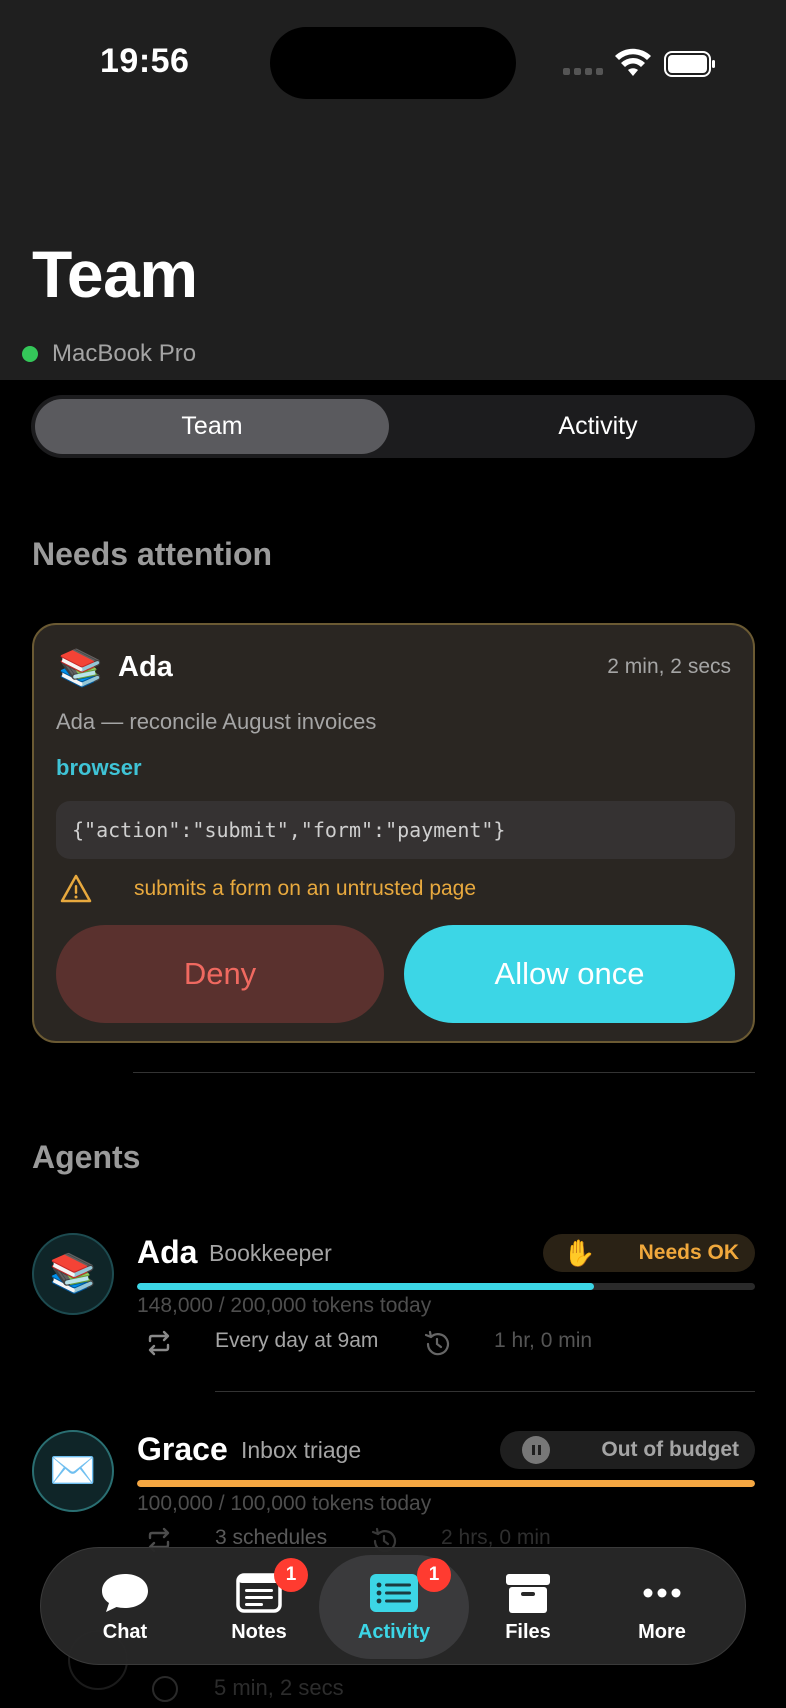 The image size is (786, 1708). What do you see at coordinates (301, 1450) in the screenshot?
I see `agent-role-grace: Inbox triage` at bounding box center [301, 1450].